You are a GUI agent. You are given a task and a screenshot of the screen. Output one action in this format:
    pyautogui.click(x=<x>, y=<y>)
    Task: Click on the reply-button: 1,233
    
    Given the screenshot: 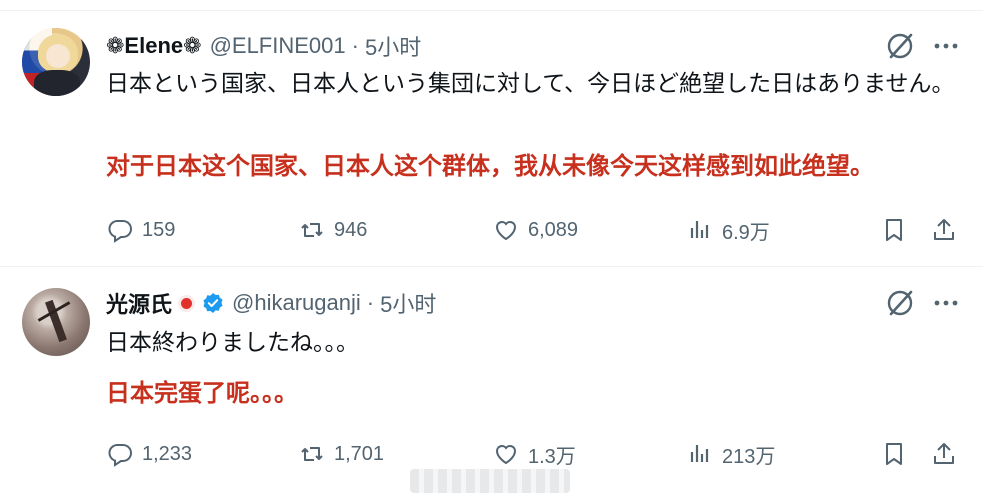 What is the action you would take?
    pyautogui.click(x=149, y=454)
    